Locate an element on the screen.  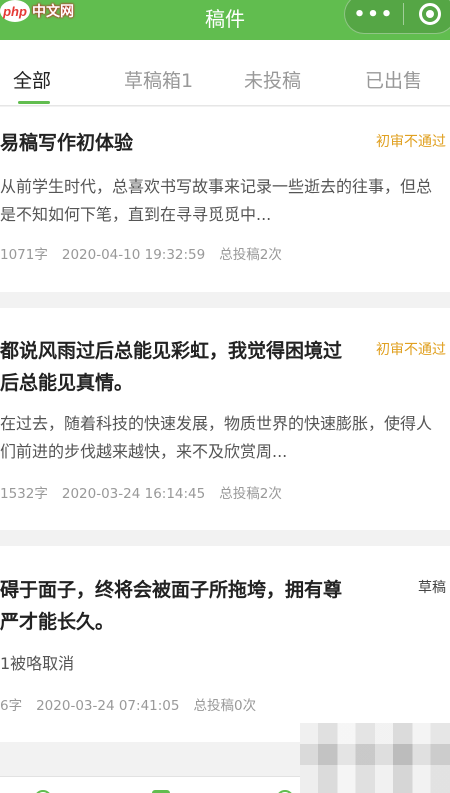
status-badge: 草稿 is located at coordinates (432, 588).